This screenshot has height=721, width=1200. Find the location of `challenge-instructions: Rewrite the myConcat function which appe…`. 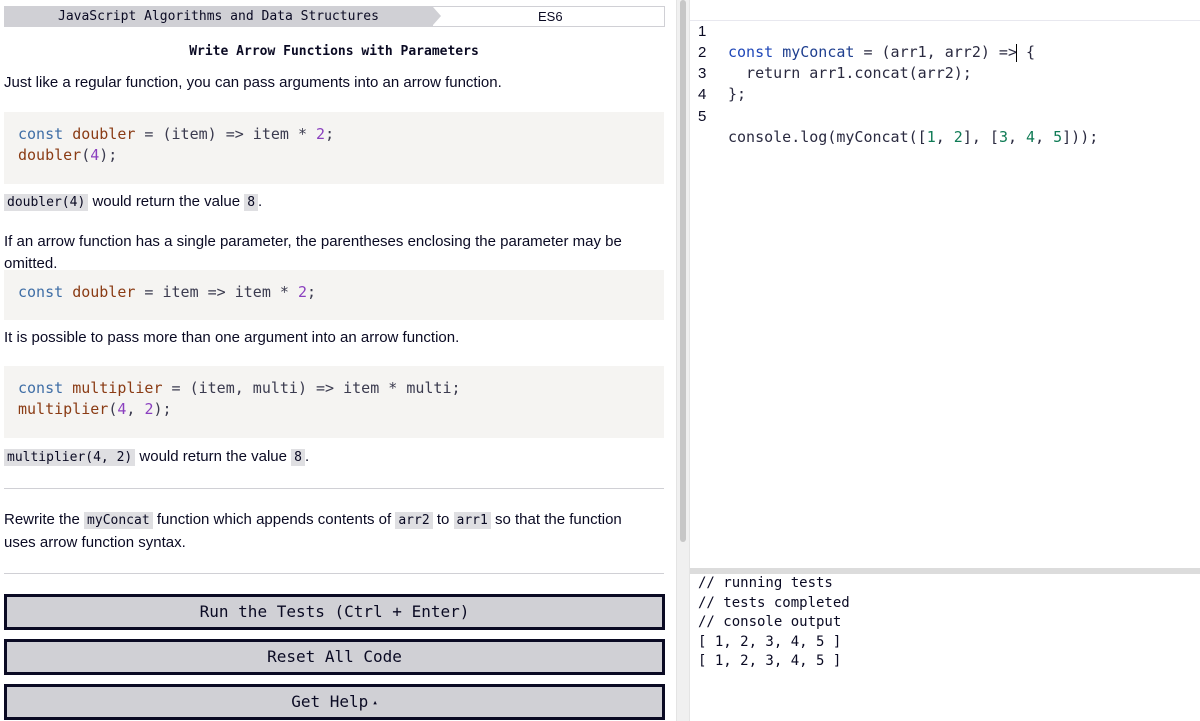

challenge-instructions: Rewrite the myConcat function which appe… is located at coordinates (324, 531).